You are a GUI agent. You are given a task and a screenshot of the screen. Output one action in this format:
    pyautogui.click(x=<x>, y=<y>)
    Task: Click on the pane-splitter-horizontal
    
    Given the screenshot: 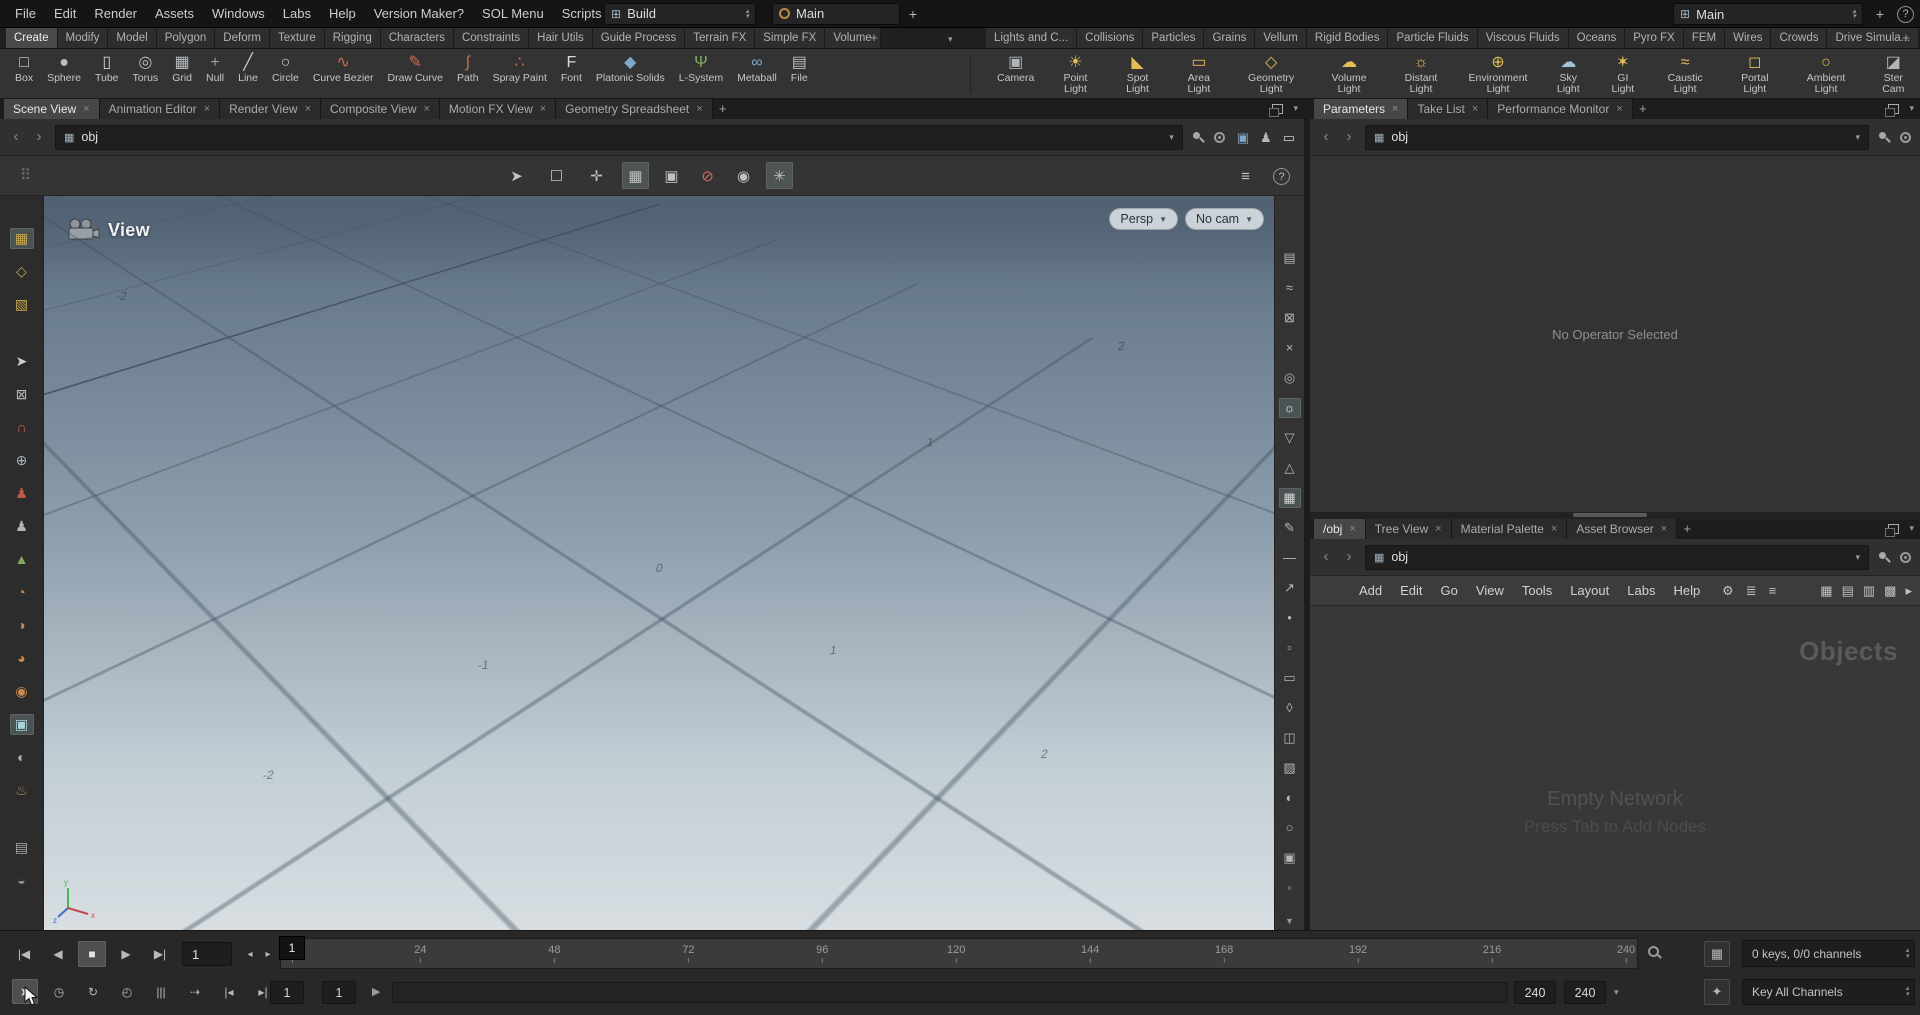 What is the action you would take?
    pyautogui.click(x=1615, y=515)
    